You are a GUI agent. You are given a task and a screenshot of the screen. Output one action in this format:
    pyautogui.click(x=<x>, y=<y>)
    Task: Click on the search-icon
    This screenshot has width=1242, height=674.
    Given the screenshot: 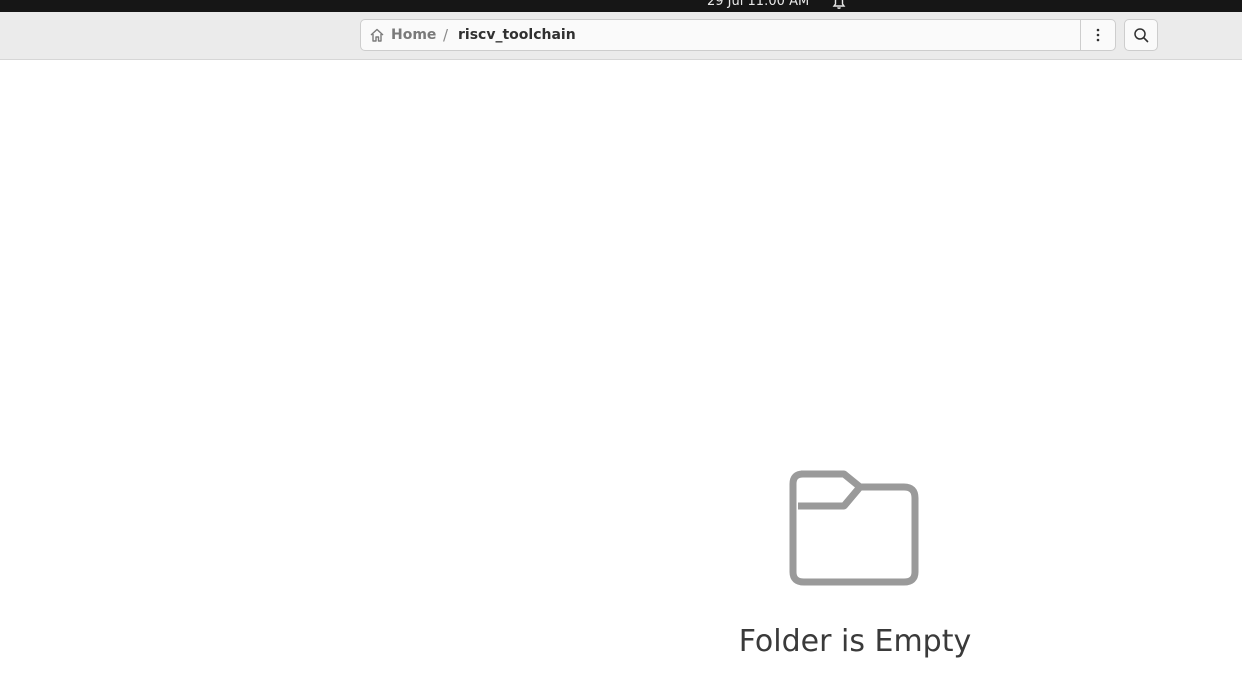 What is the action you would take?
    pyautogui.click(x=1141, y=35)
    